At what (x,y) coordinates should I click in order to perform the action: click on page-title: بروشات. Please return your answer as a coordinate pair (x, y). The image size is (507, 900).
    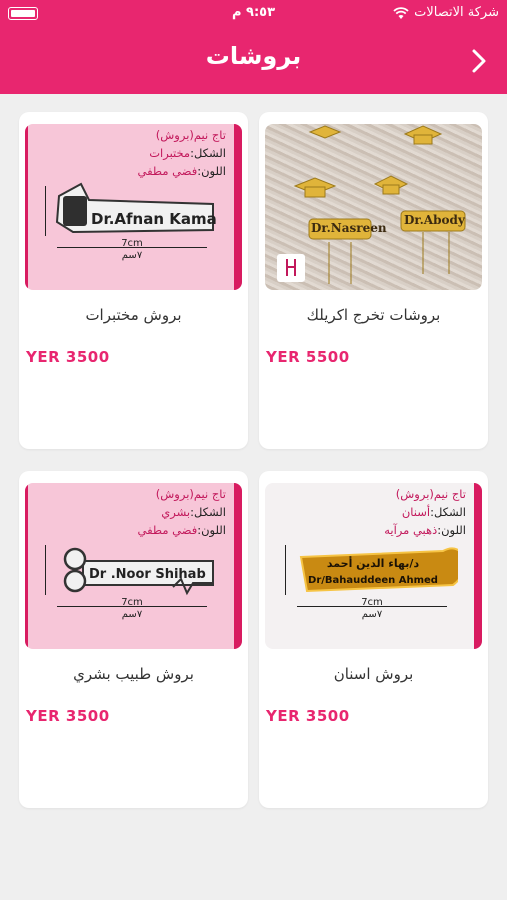
    Looking at the image, I should click on (253, 56).